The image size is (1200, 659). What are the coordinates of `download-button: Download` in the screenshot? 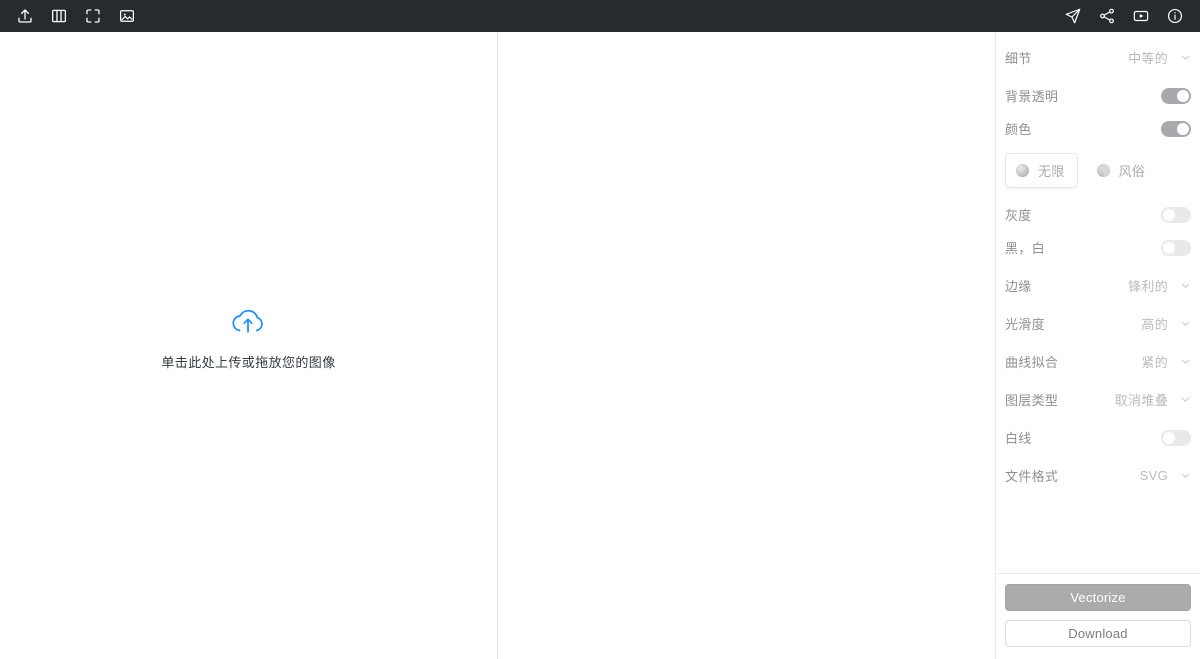 It's located at (1098, 633).